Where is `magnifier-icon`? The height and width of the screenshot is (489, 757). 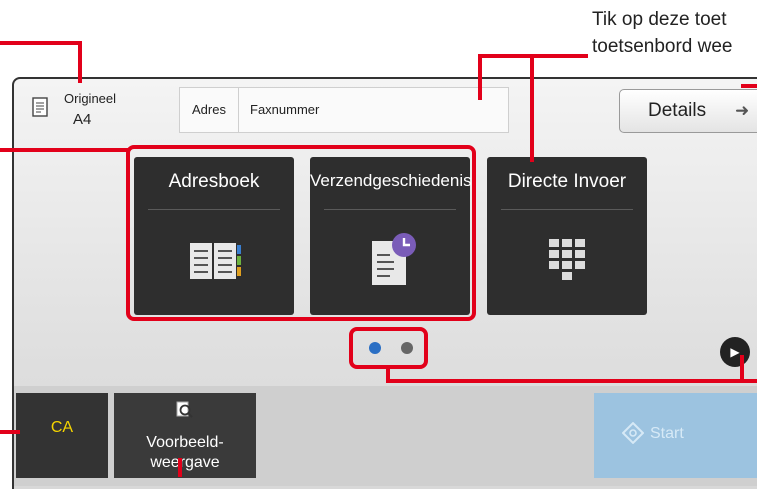
magnifier-icon is located at coordinates (184, 409).